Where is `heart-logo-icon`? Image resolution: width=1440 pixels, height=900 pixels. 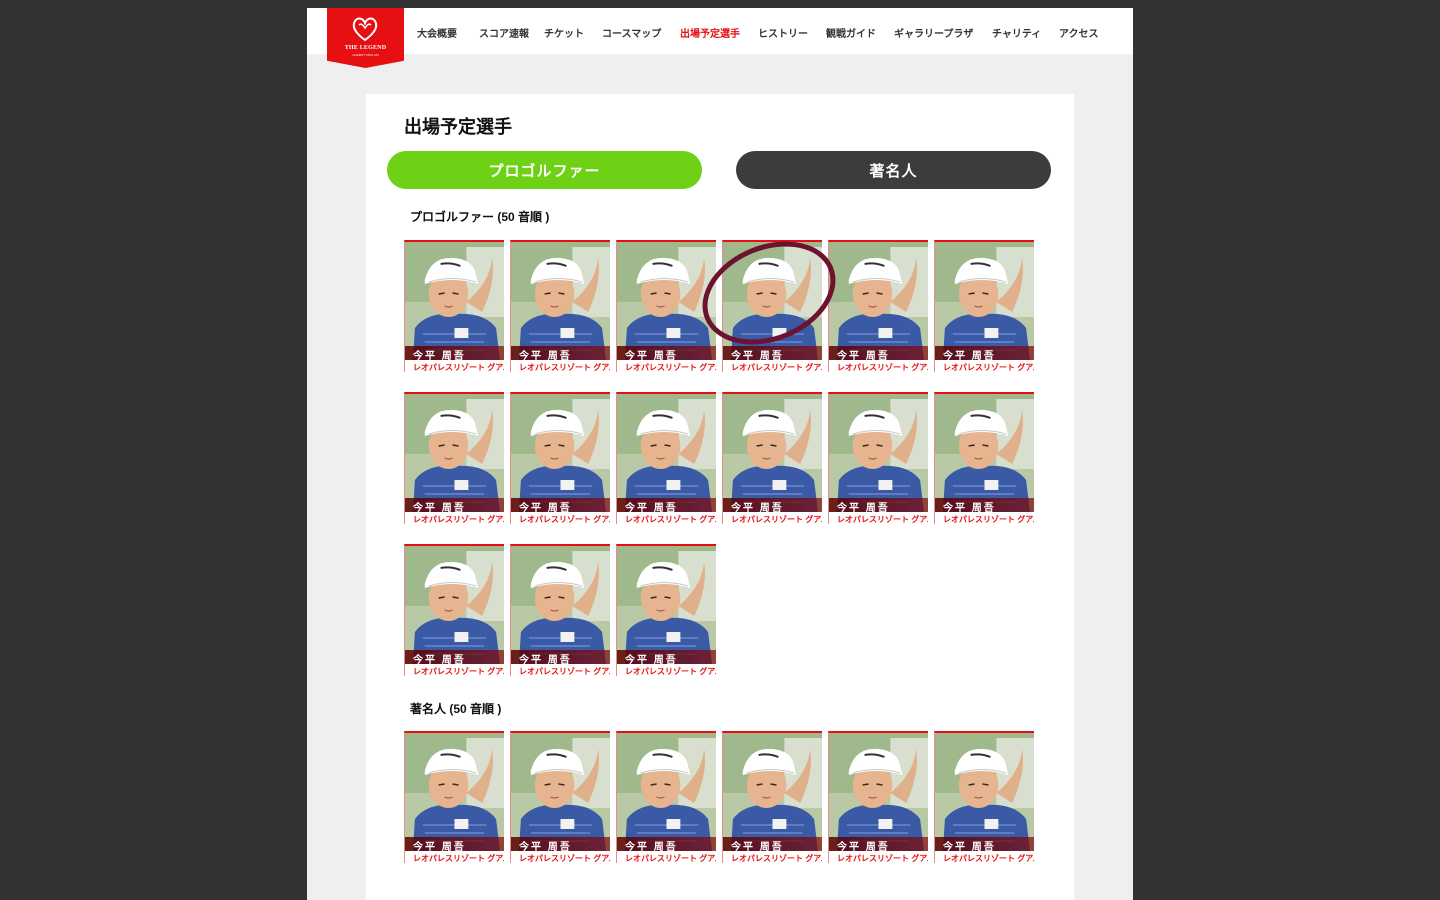 heart-logo-icon is located at coordinates (365, 29).